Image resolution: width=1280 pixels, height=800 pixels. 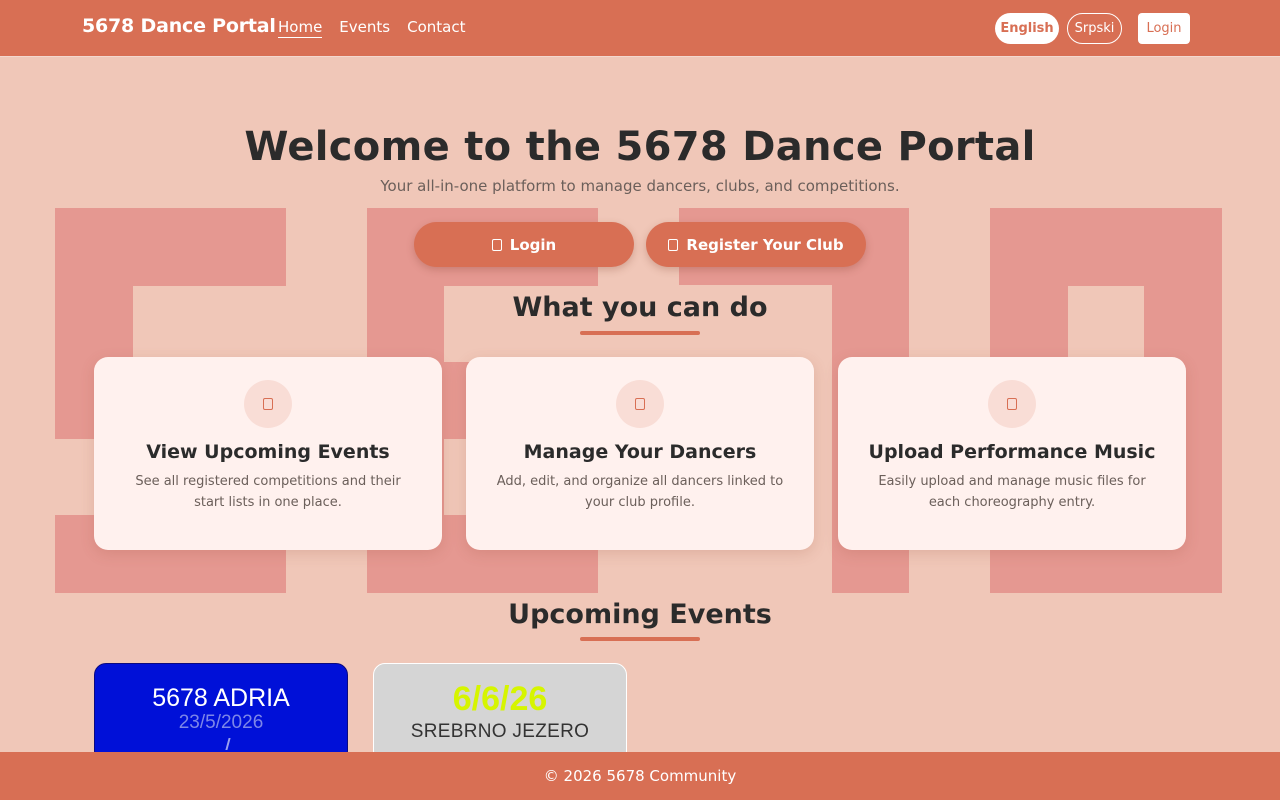 What do you see at coordinates (533, 244) in the screenshot?
I see `hero-login-label: Login` at bounding box center [533, 244].